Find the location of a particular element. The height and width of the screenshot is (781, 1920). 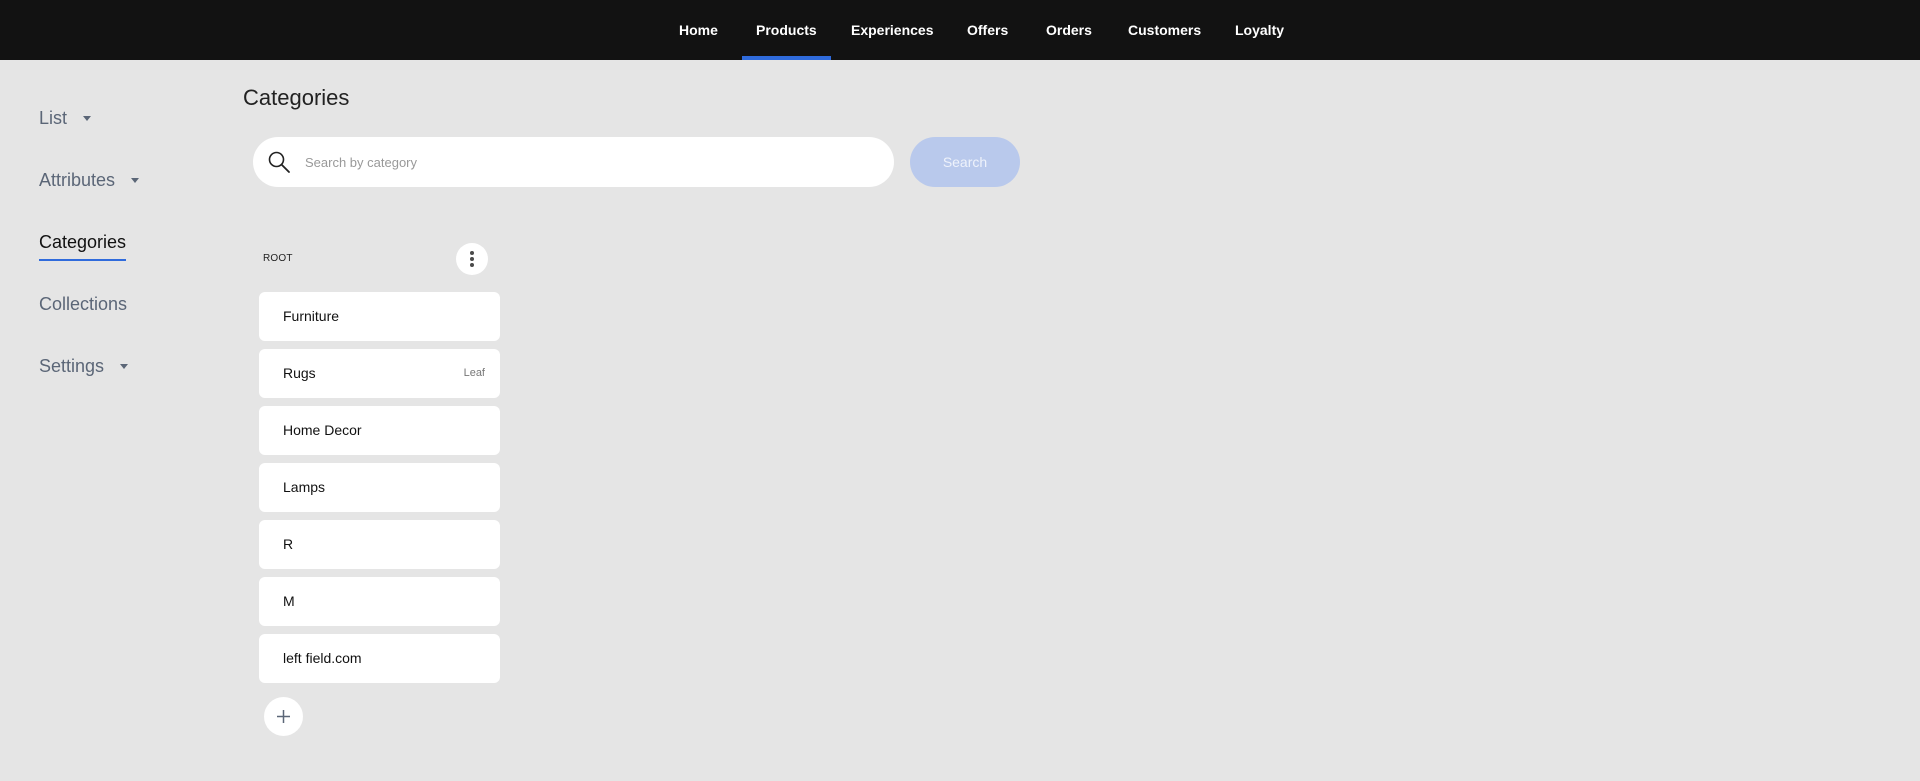

sidebar-item-categories: Categories is located at coordinates (83, 246).